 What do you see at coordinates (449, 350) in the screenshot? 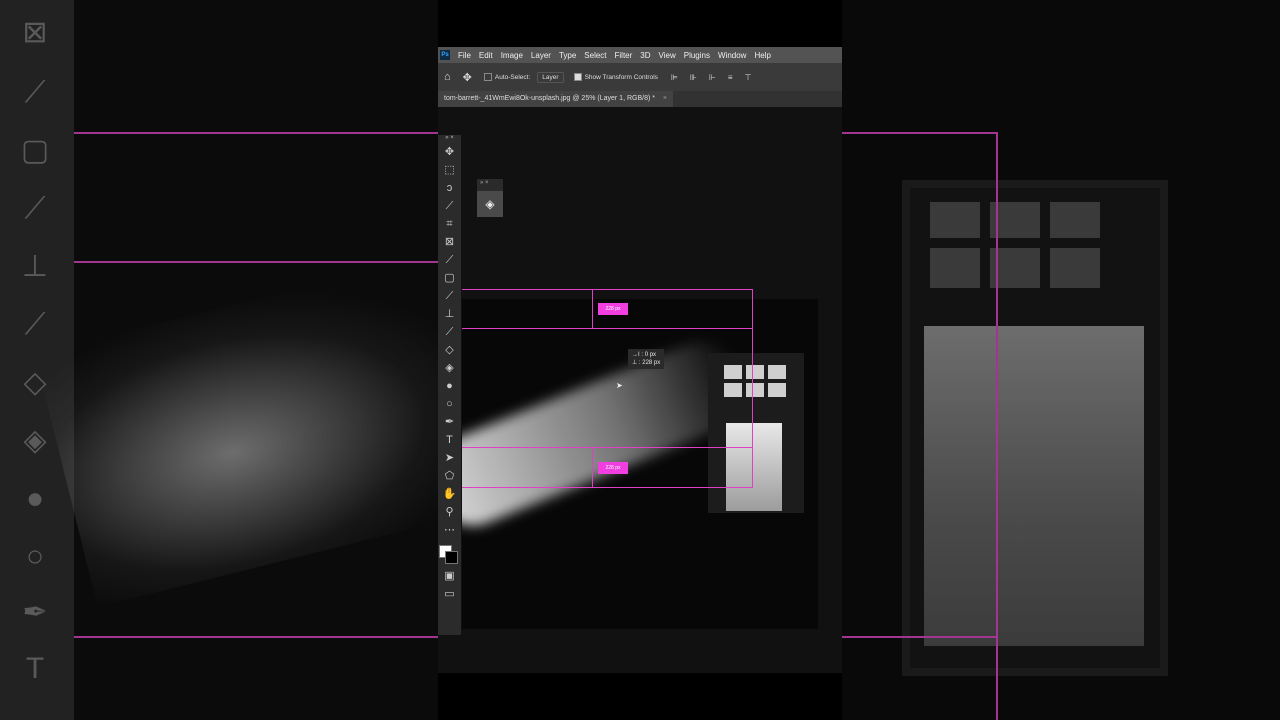
I see `eraser-tool-icon: ◇` at bounding box center [449, 350].